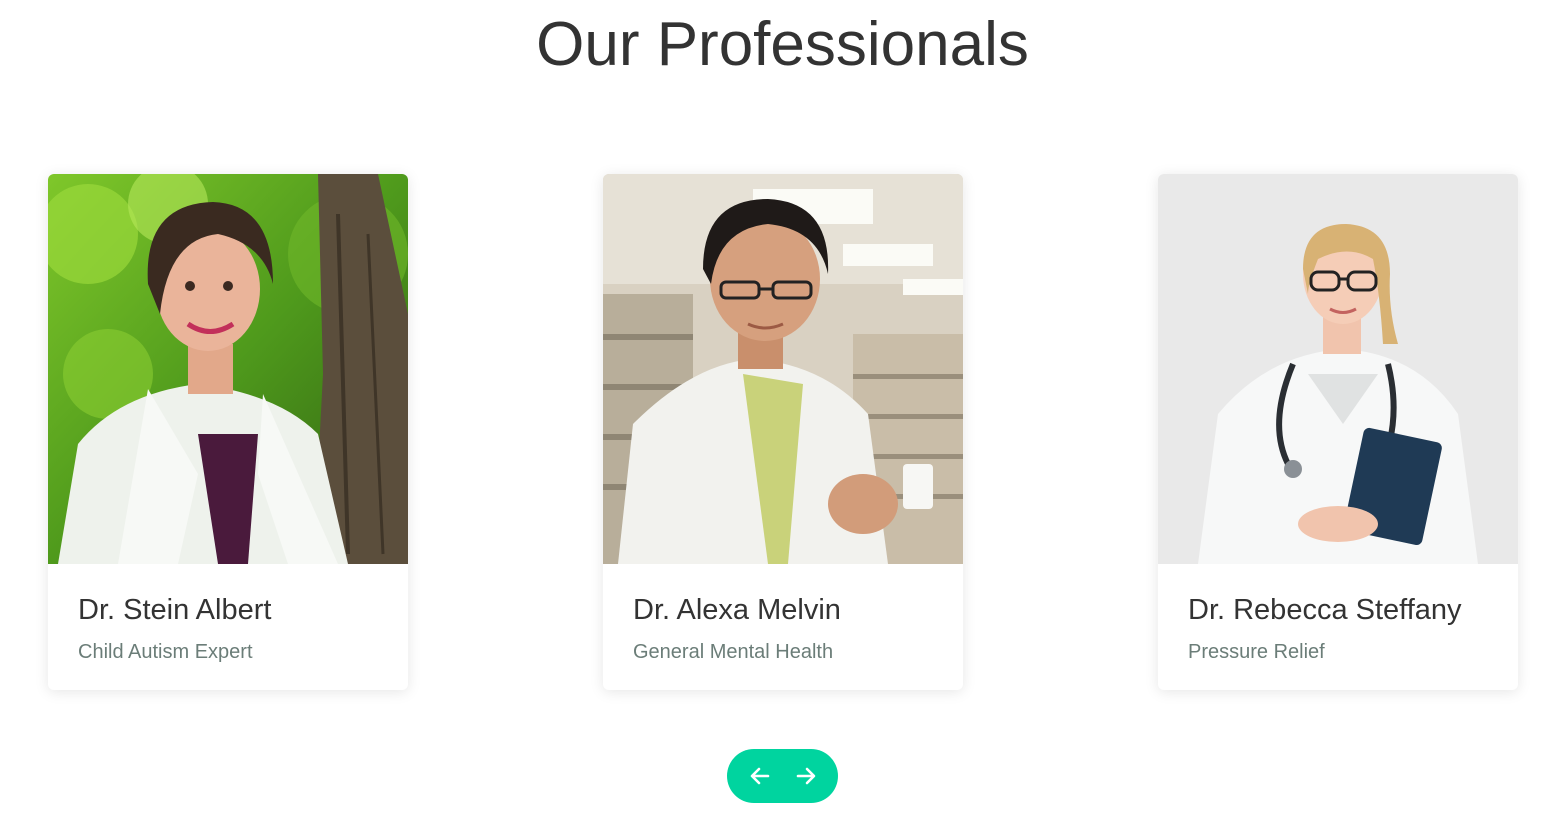 The image size is (1557, 819). I want to click on carousel-next-button, so click(806, 776).